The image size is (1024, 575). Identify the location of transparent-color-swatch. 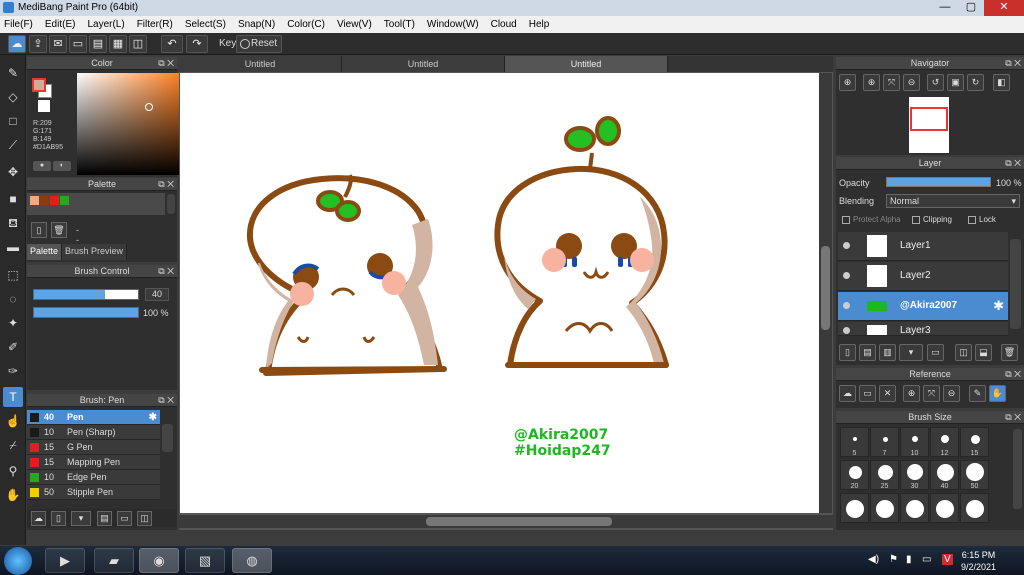
(44, 106).